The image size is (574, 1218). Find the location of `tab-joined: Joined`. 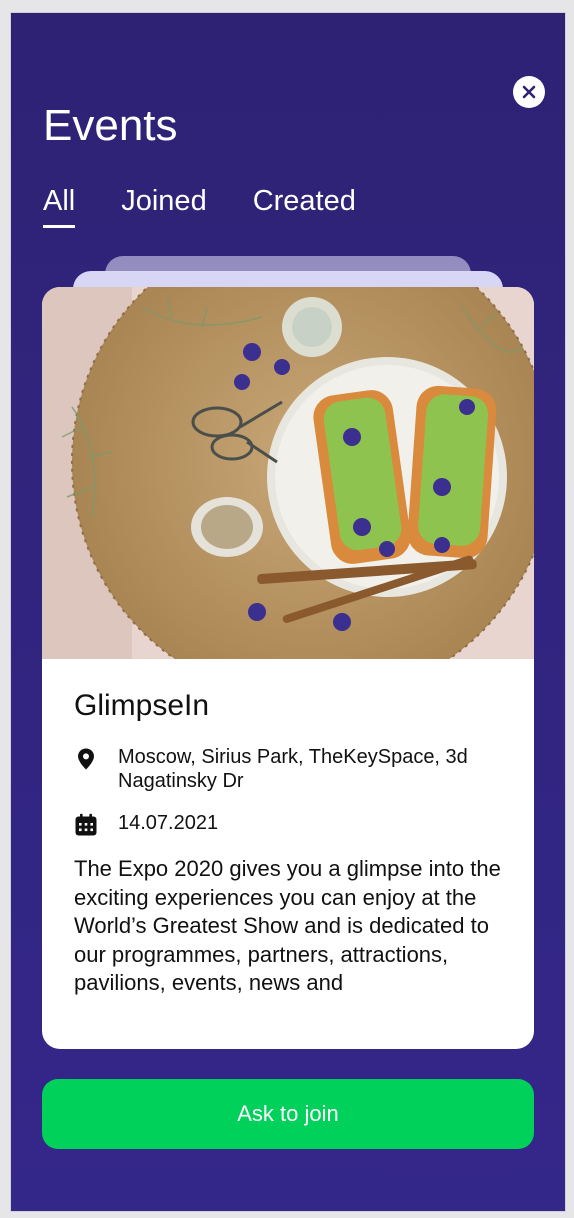

tab-joined: Joined is located at coordinates (163, 204).